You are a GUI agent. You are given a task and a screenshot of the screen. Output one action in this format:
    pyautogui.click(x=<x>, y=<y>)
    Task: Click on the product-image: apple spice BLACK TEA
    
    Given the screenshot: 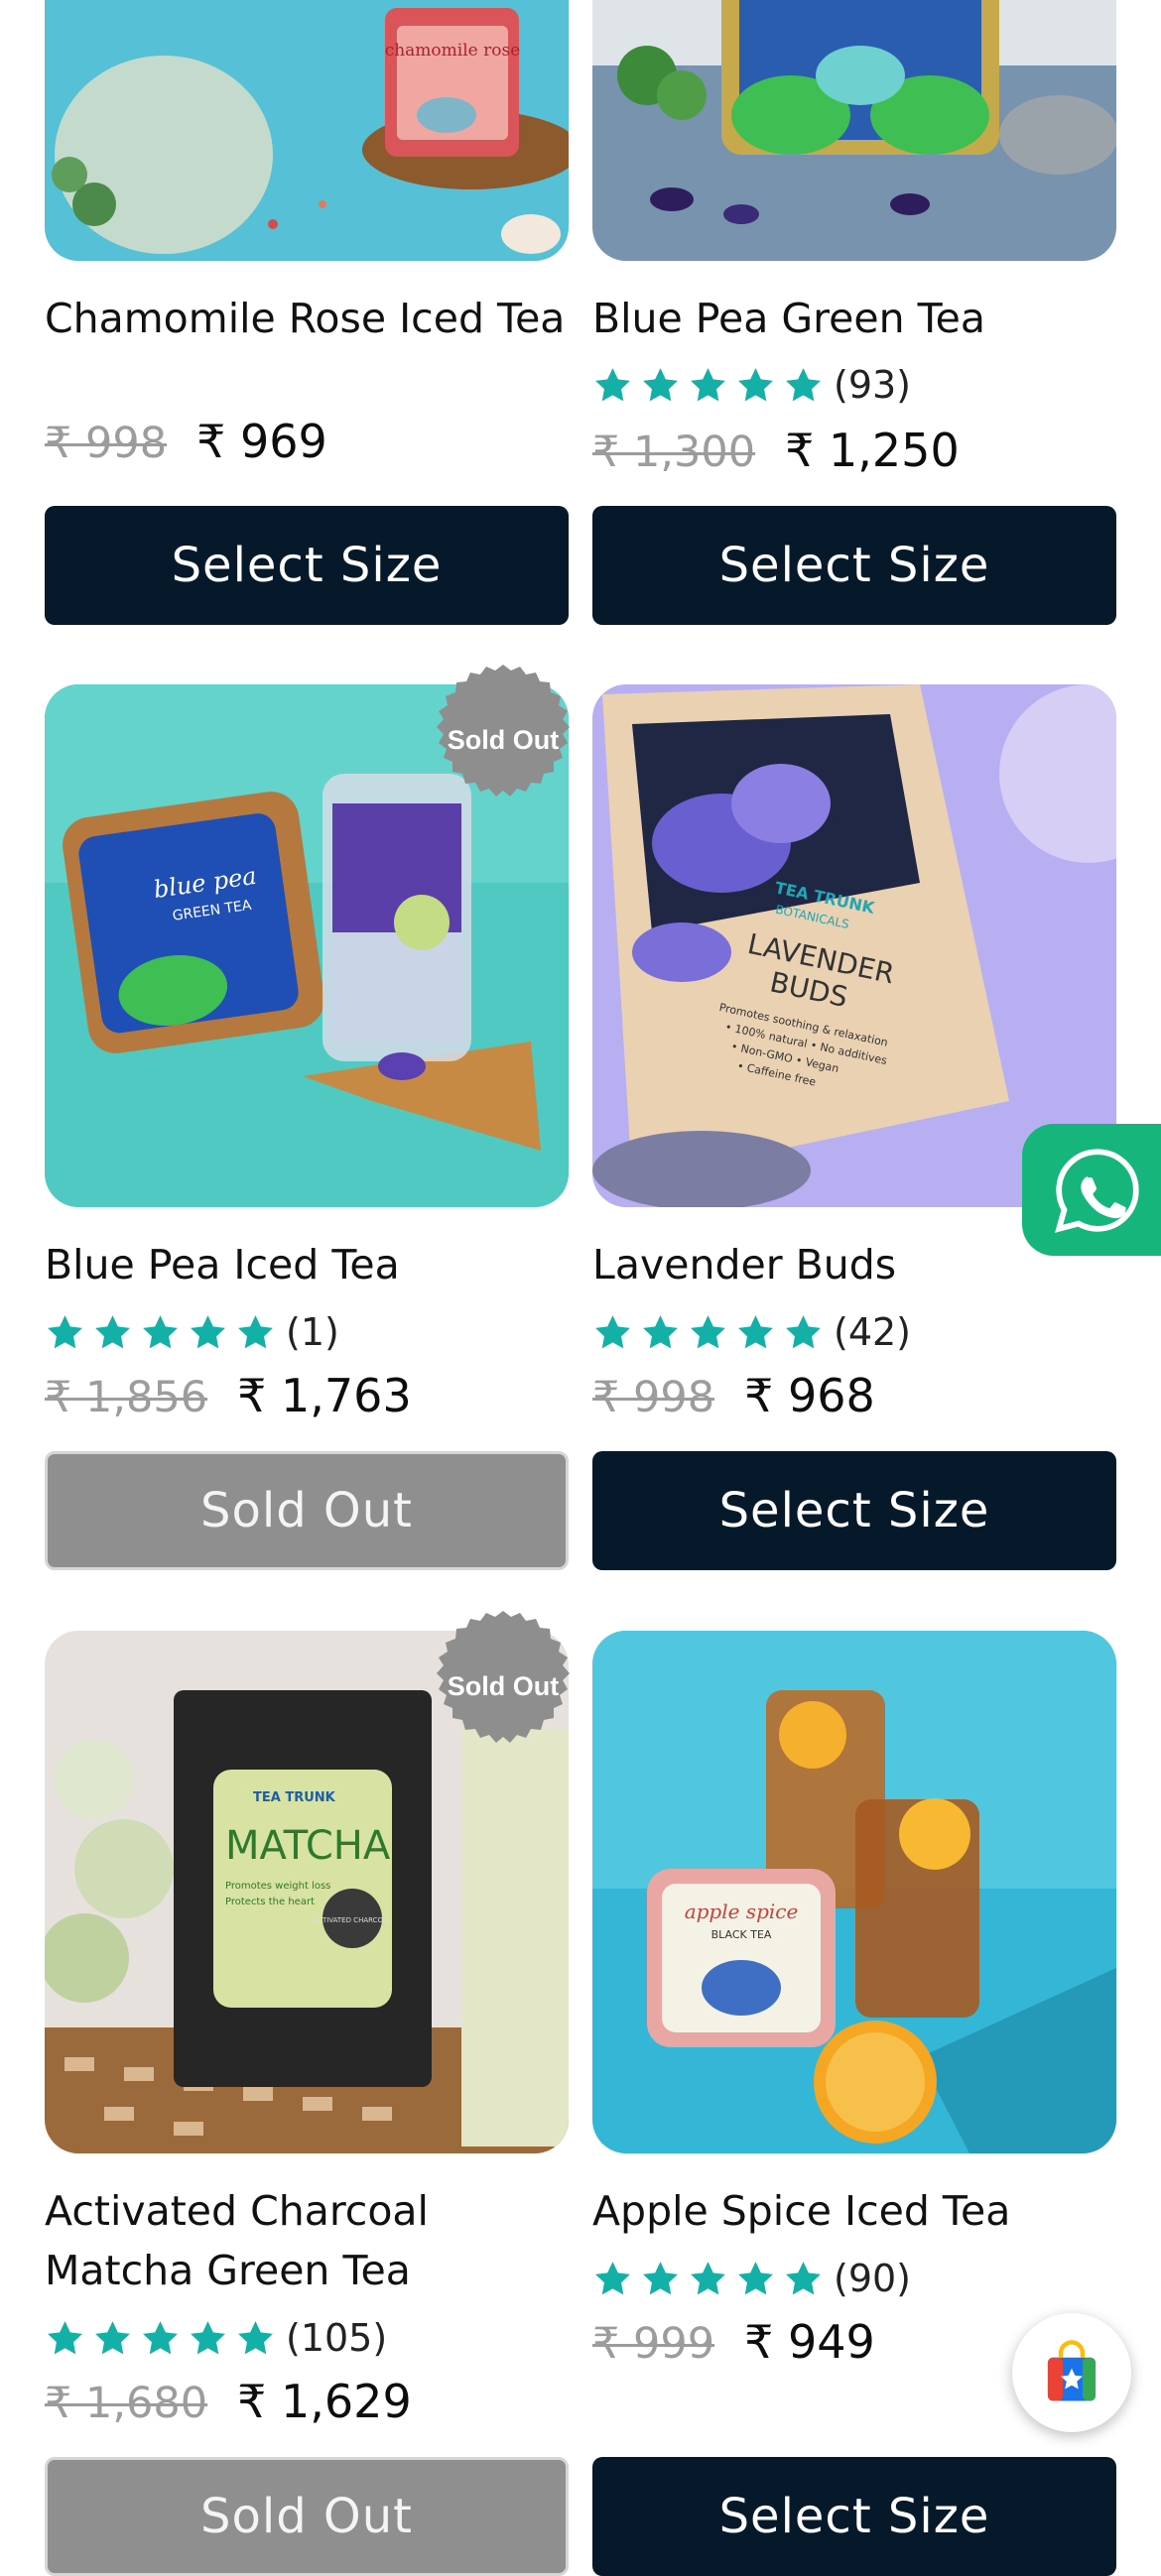 What is the action you would take?
    pyautogui.click(x=854, y=1892)
    